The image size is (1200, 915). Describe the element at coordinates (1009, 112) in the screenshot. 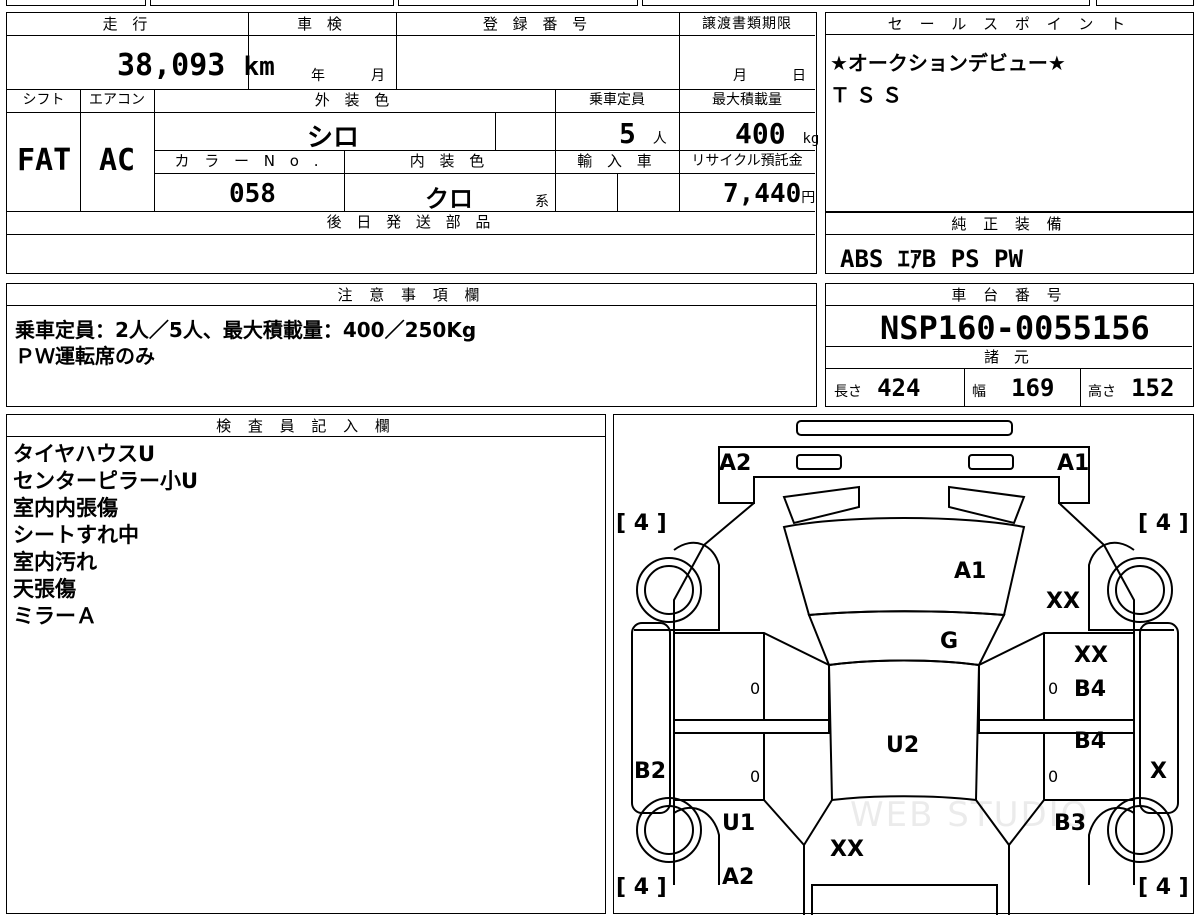

I see `sales-points-box: セ ー ル ス ポ イ ン ト ★オークションデビュー★ ＴＳＳ` at that location.